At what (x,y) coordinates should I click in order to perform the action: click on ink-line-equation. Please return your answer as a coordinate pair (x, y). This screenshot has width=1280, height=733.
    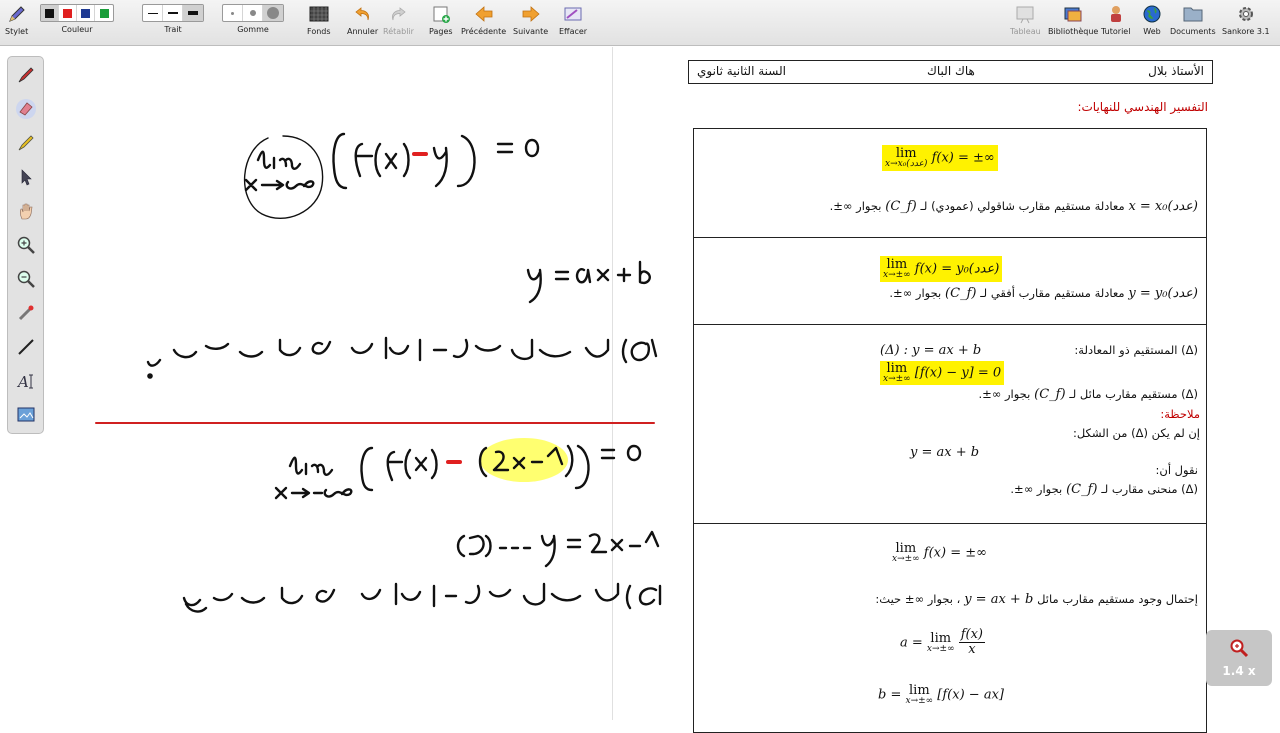
    Looking at the image, I should click on (588, 282).